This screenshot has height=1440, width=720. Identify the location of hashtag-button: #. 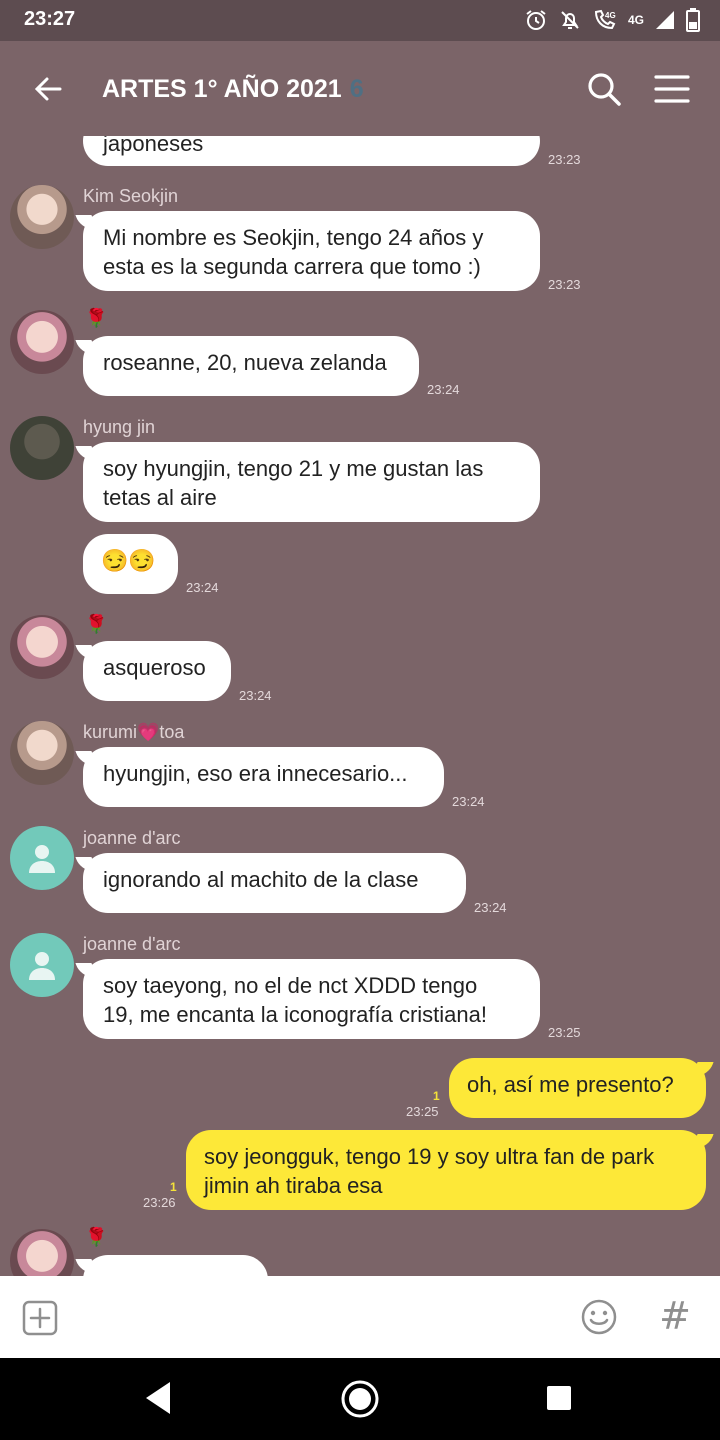
(675, 1316).